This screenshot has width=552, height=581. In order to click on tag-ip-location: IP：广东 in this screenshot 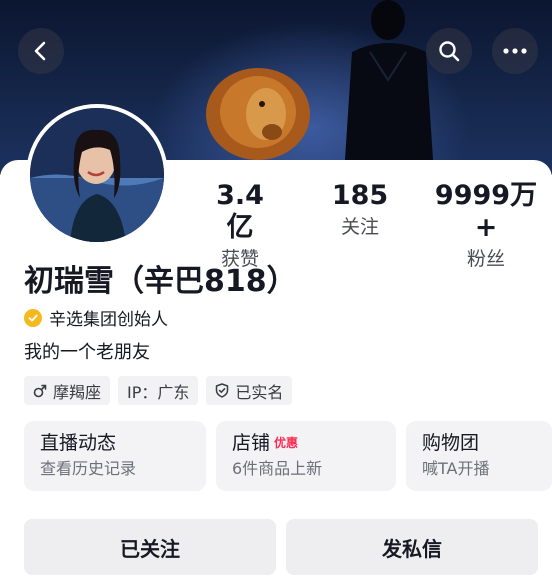, I will do `click(158, 390)`.